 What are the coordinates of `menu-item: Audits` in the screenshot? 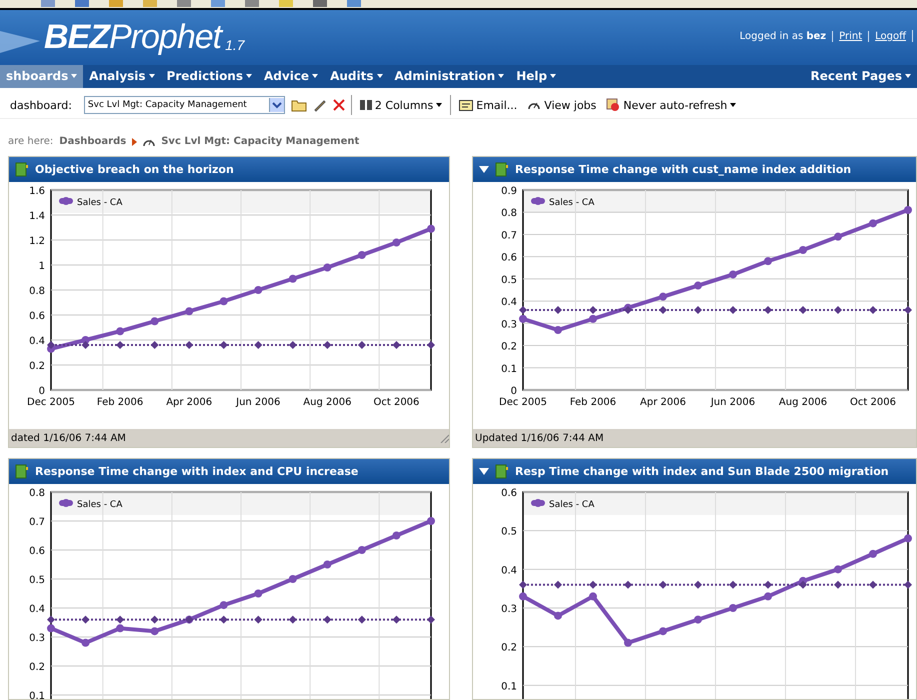 It's located at (356, 76).